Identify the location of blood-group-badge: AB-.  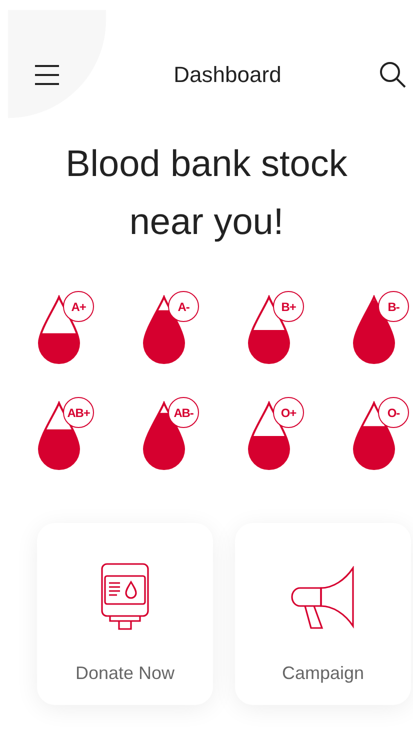
(183, 412).